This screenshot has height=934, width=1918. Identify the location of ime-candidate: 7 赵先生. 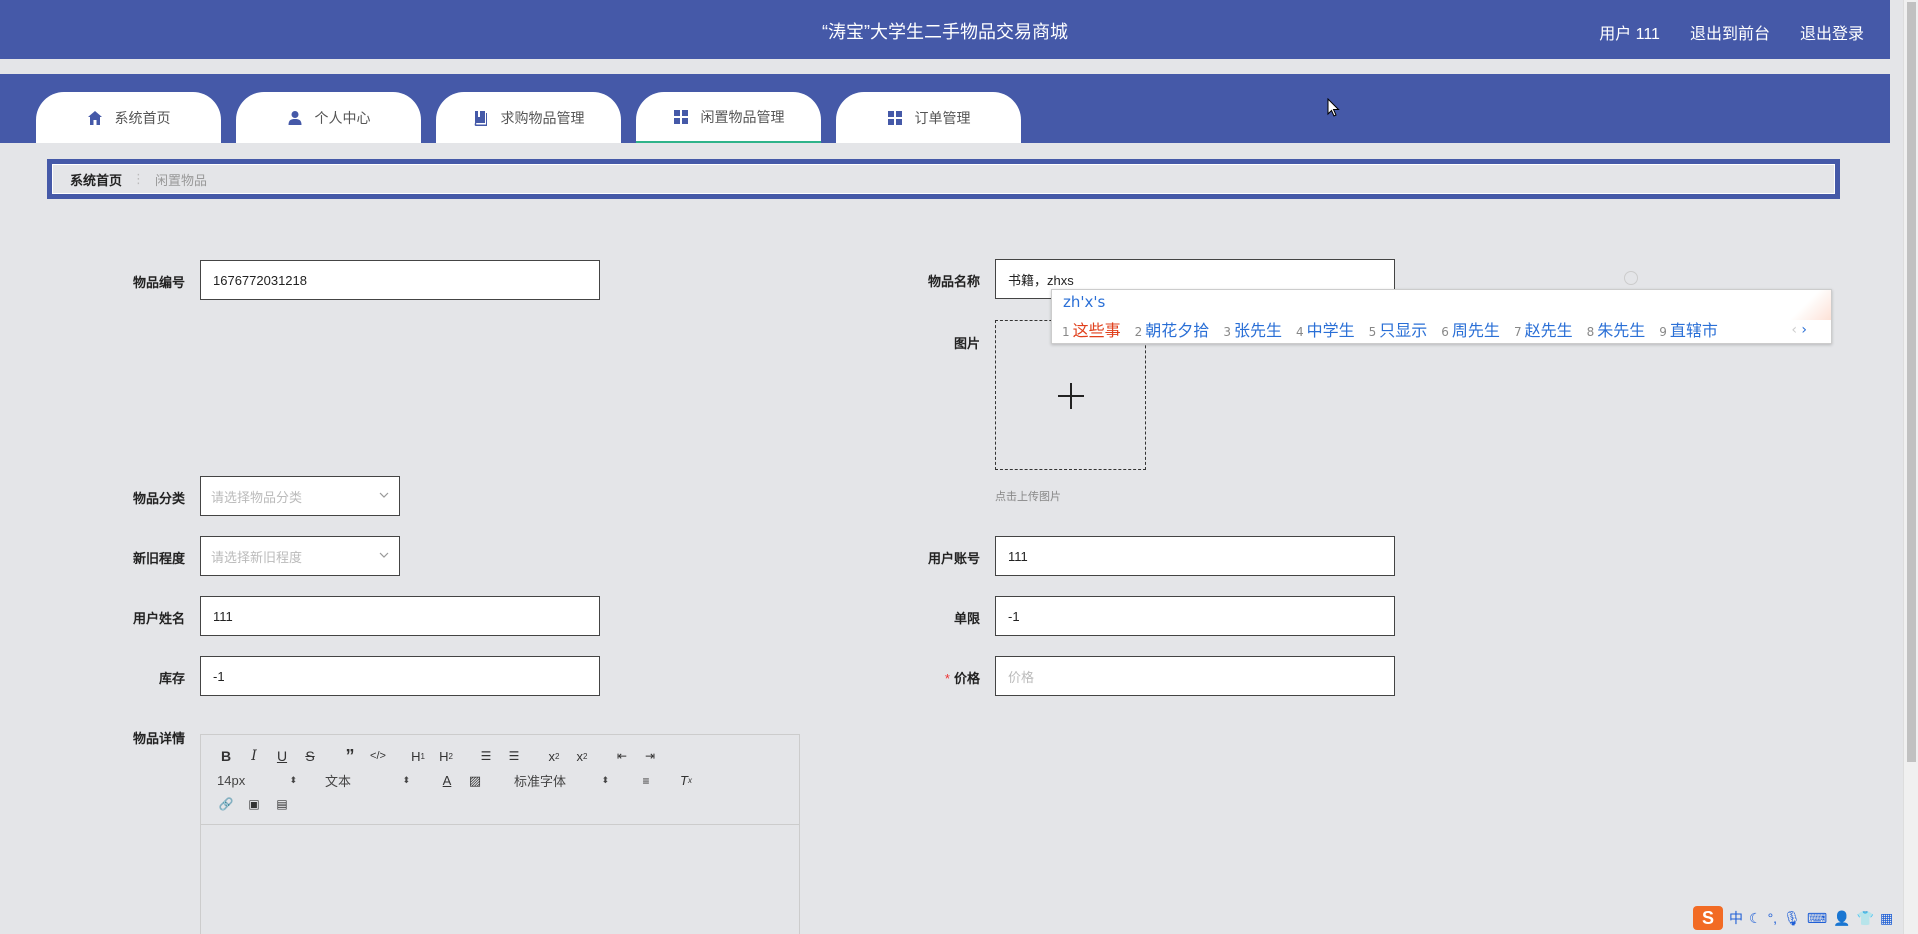
(1543, 329).